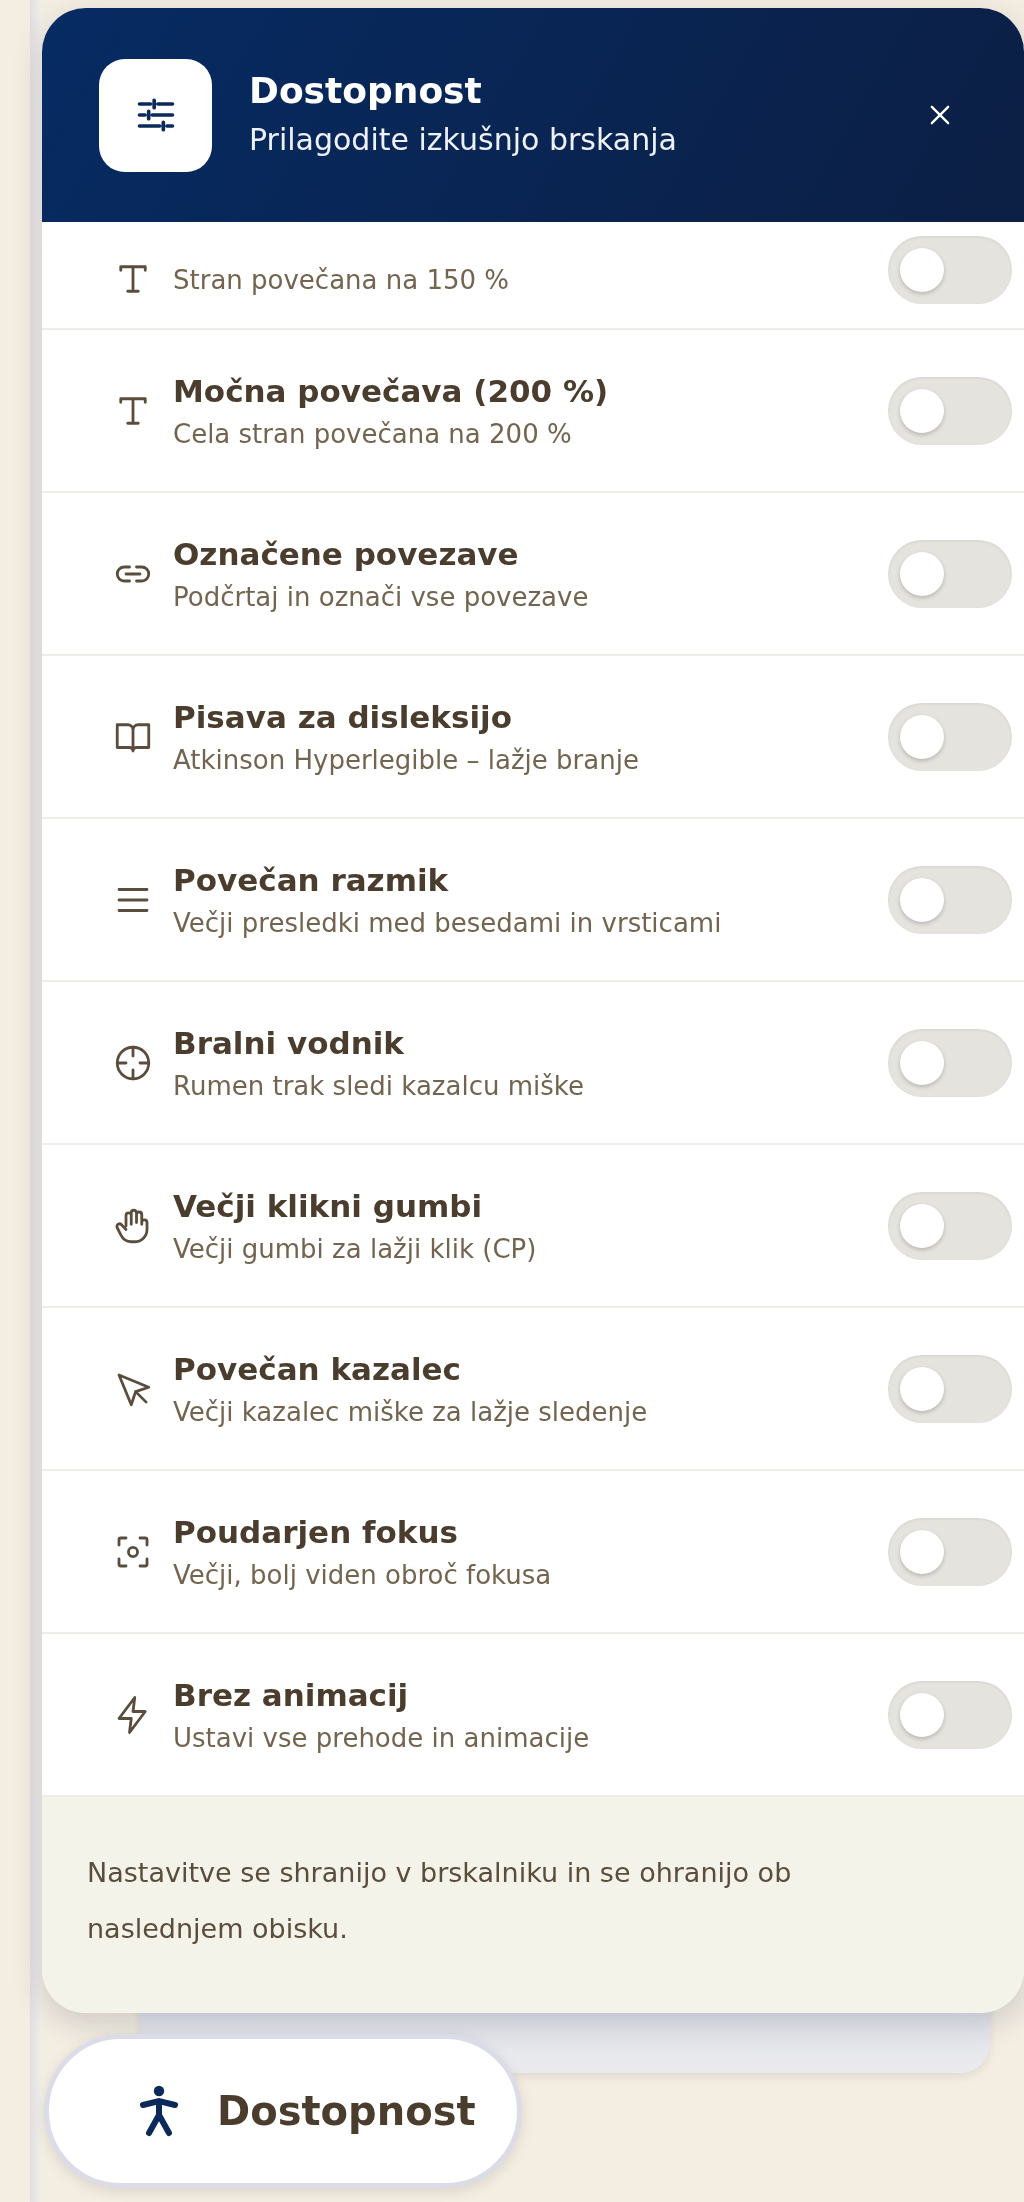 The image size is (1024, 2202). I want to click on option-description: Rumen trak sledi kazalcu miške, so click(379, 1086).